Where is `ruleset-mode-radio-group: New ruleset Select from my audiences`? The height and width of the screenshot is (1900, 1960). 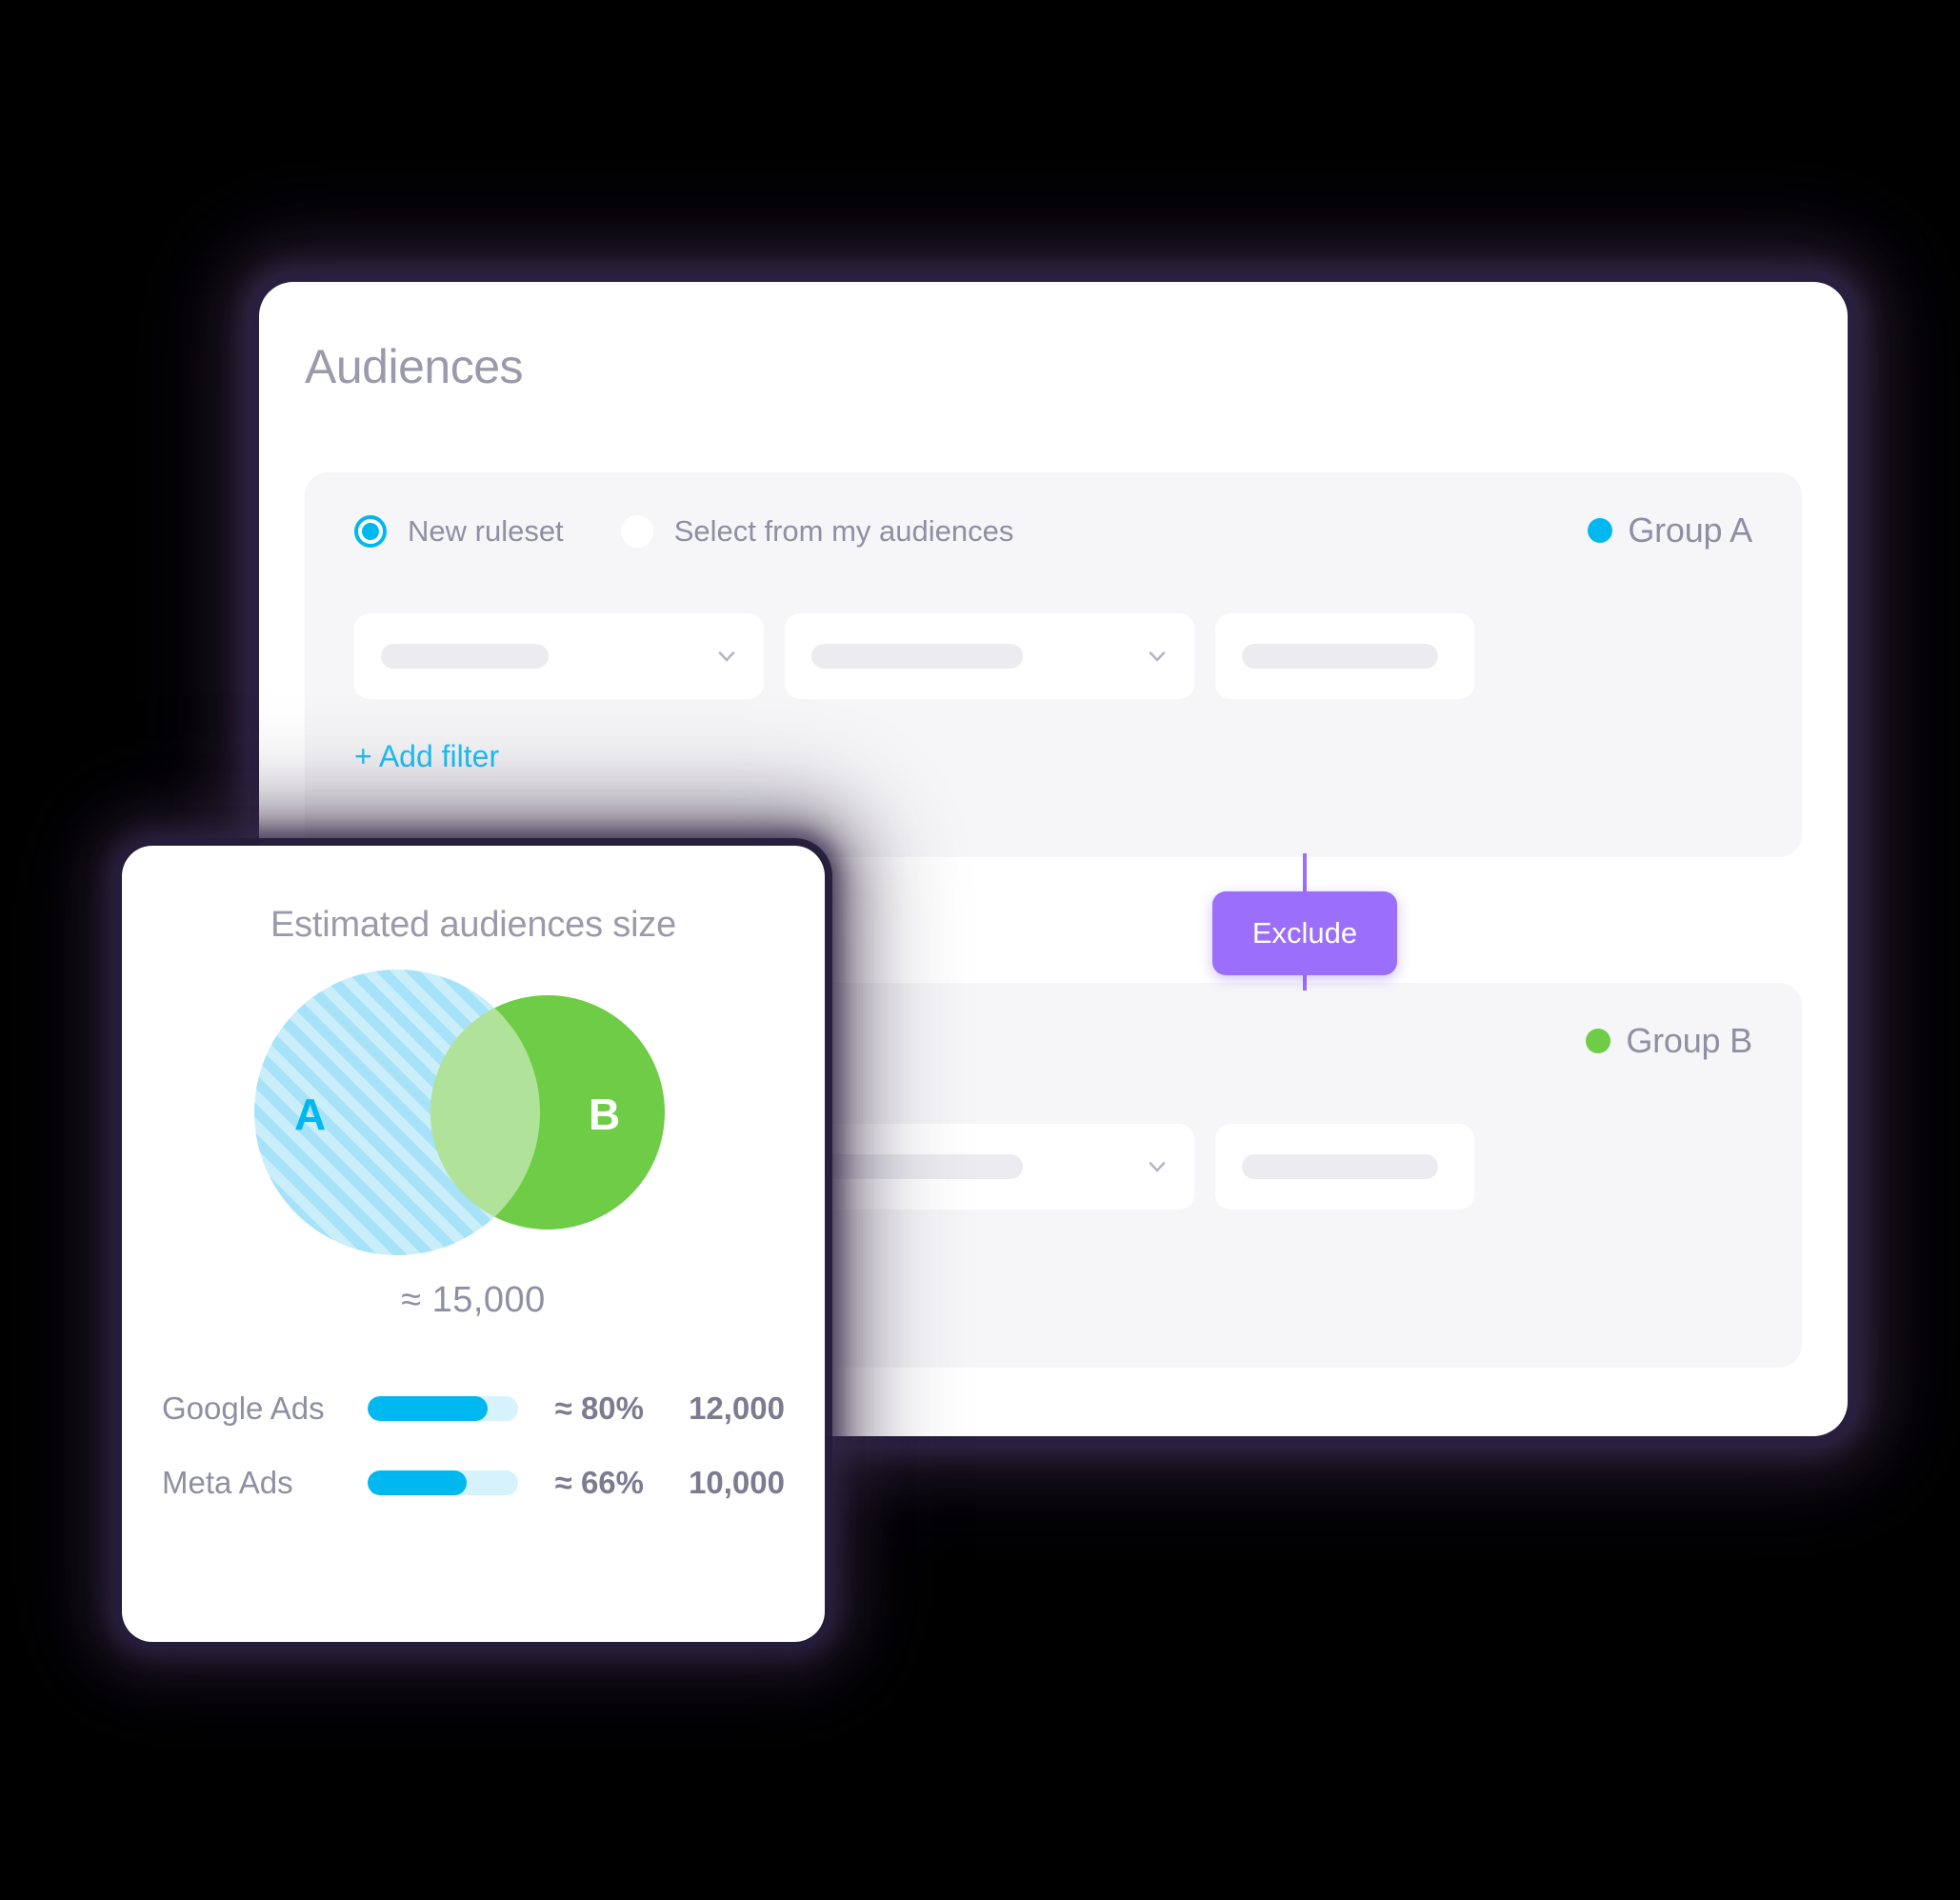 ruleset-mode-radio-group: New ruleset Select from my audiences is located at coordinates (683, 531).